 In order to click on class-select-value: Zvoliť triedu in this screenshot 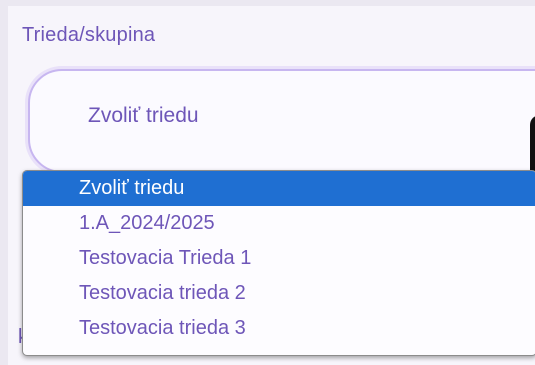, I will do `click(143, 115)`.